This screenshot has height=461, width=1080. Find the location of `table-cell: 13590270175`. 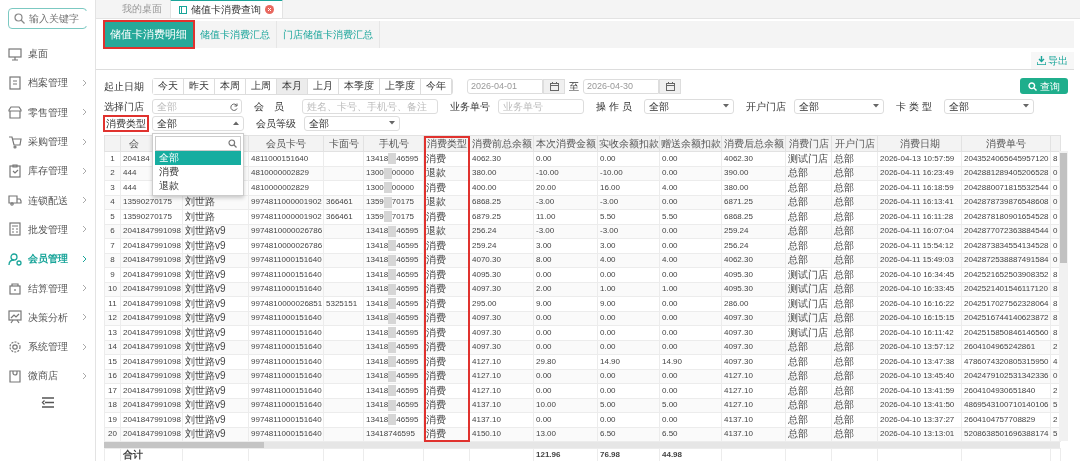

table-cell: 13590270175 is located at coordinates (151, 216).